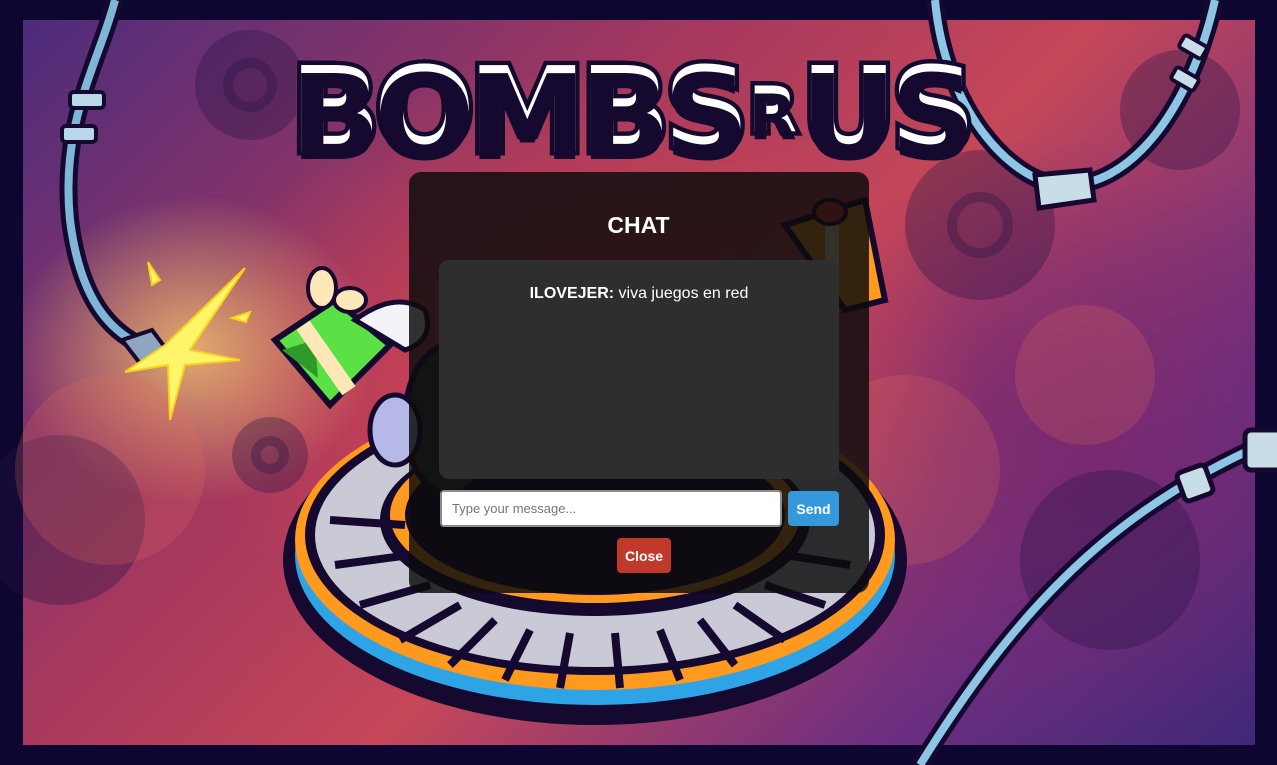 Image resolution: width=1277 pixels, height=765 pixels. Describe the element at coordinates (611, 508) in the screenshot. I see `message-input` at that location.